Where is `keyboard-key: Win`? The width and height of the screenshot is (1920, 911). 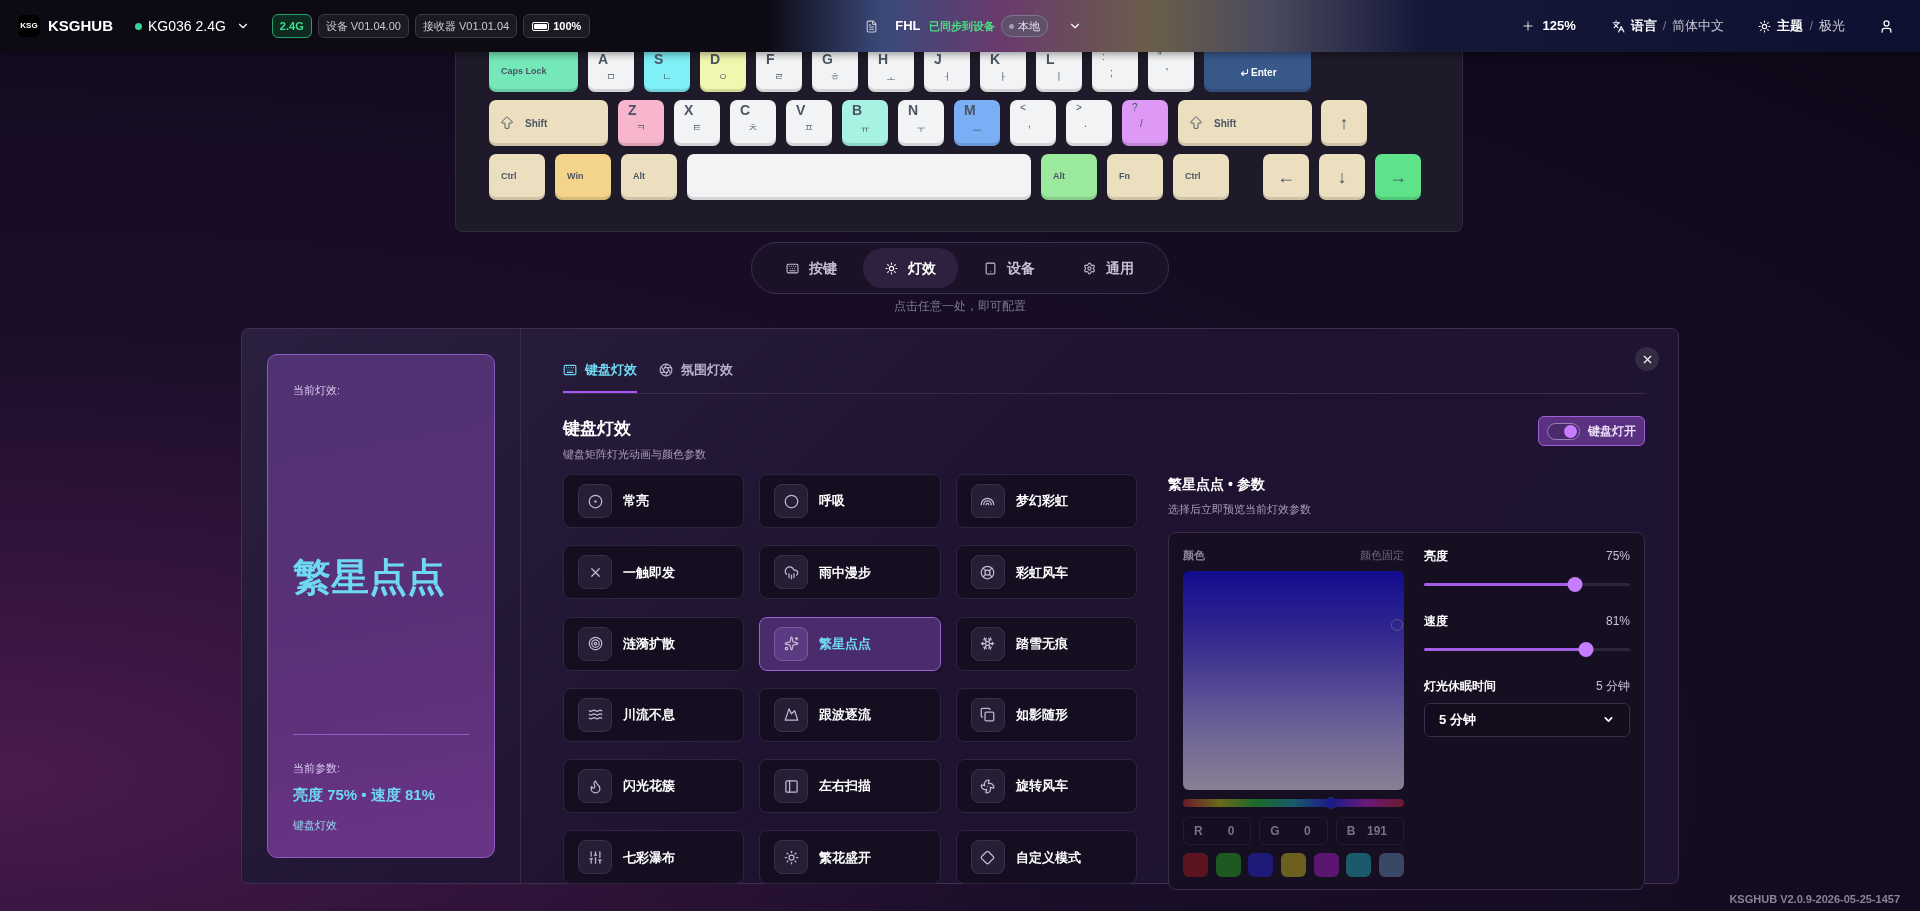 keyboard-key: Win is located at coordinates (583, 177).